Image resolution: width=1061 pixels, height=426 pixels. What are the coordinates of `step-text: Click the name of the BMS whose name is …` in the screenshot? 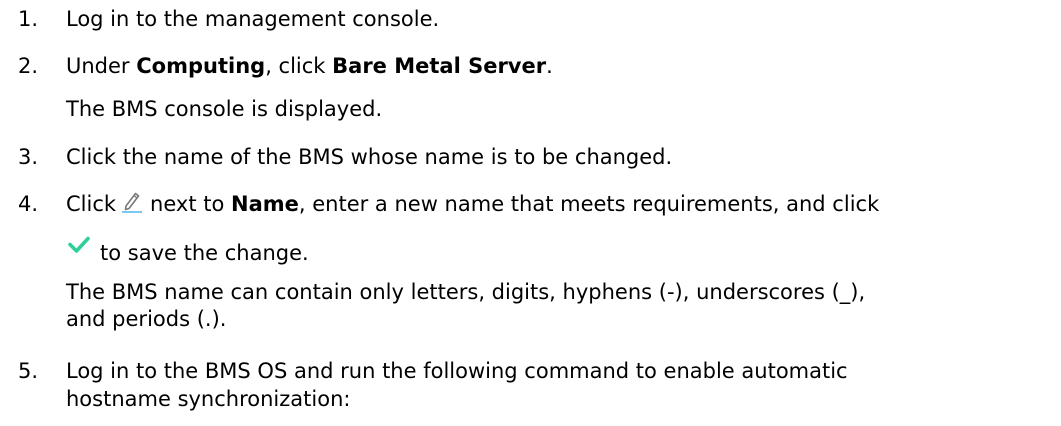 It's located at (369, 157).